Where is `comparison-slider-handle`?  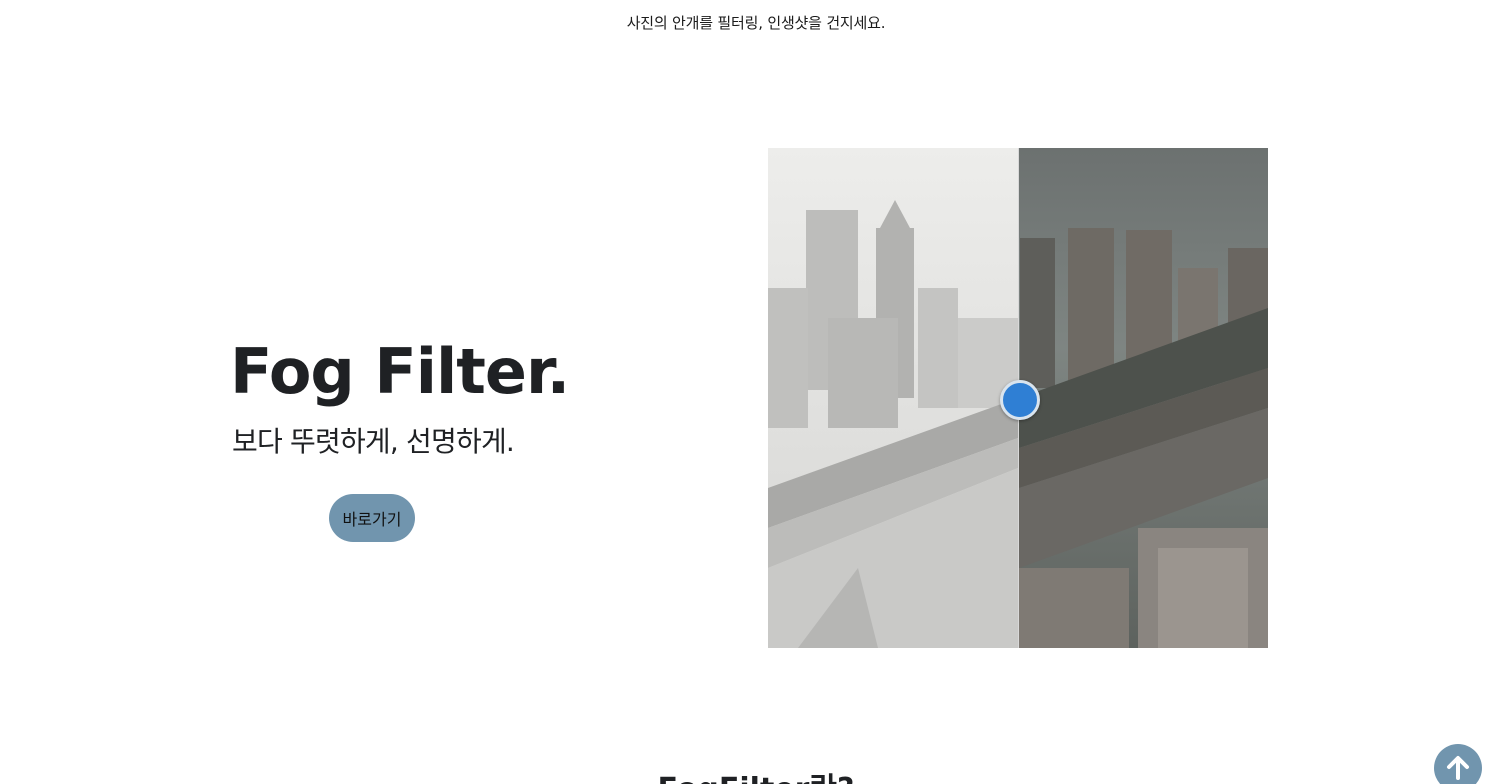 comparison-slider-handle is located at coordinates (1020, 400).